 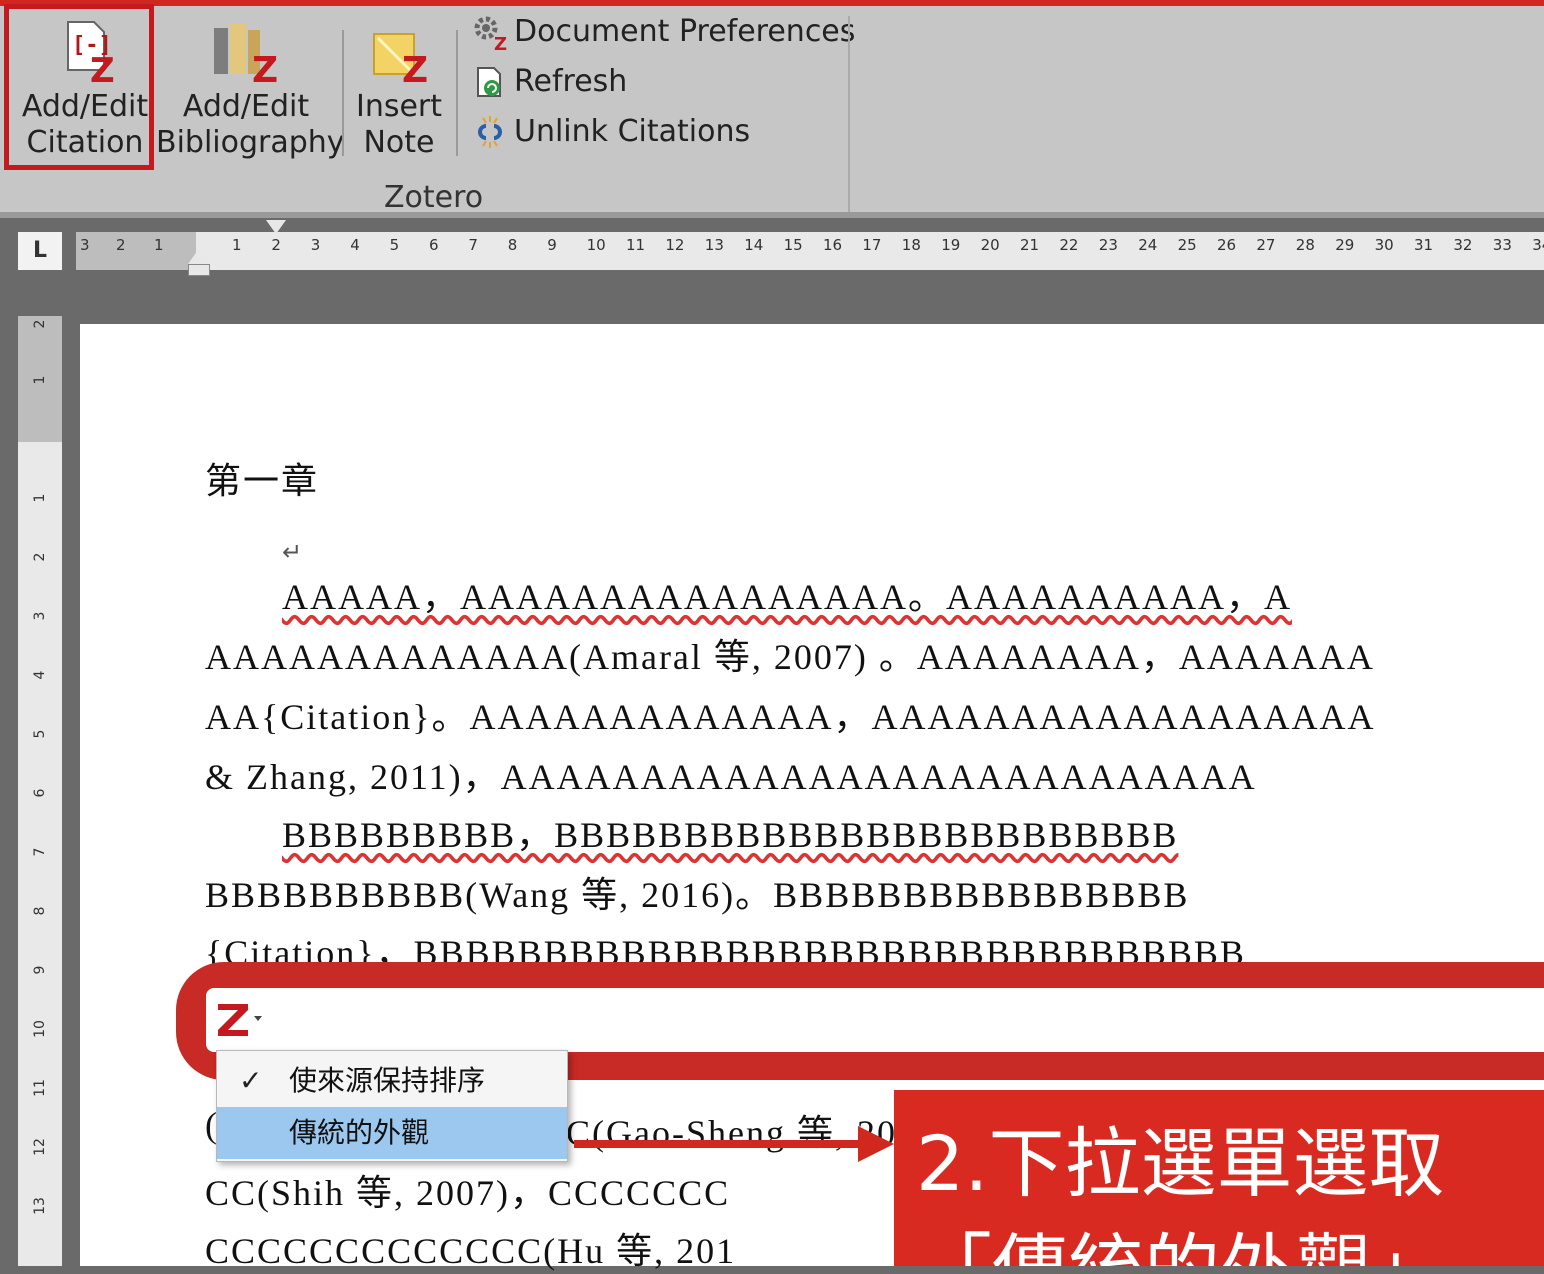 What do you see at coordinates (40, 616) in the screenshot?
I see `vertical-ruler-label: 3` at bounding box center [40, 616].